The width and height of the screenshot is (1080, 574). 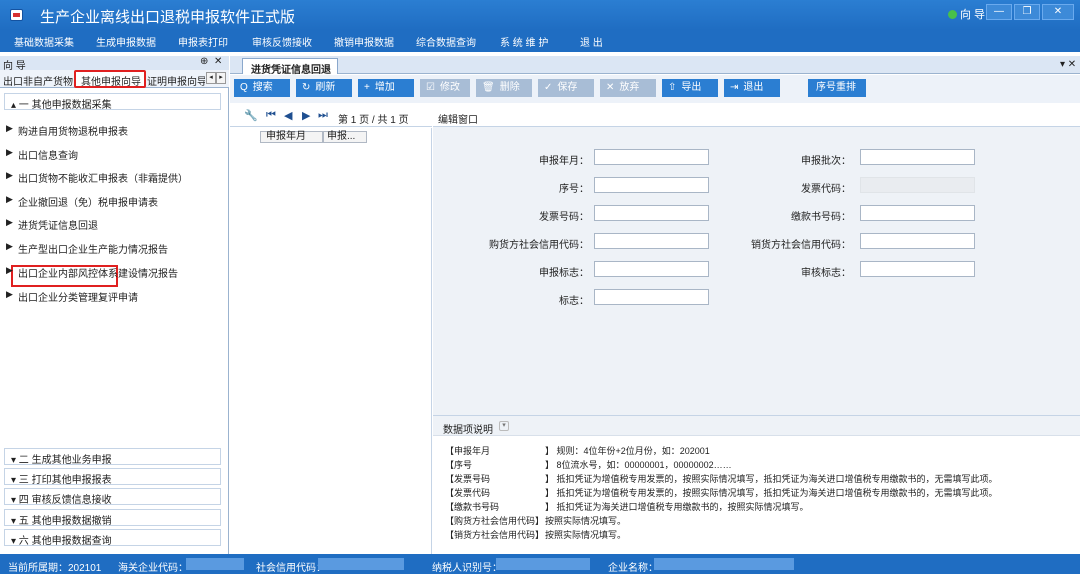 What do you see at coordinates (651, 213) in the screenshot?
I see `invoice-number-field` at bounding box center [651, 213].